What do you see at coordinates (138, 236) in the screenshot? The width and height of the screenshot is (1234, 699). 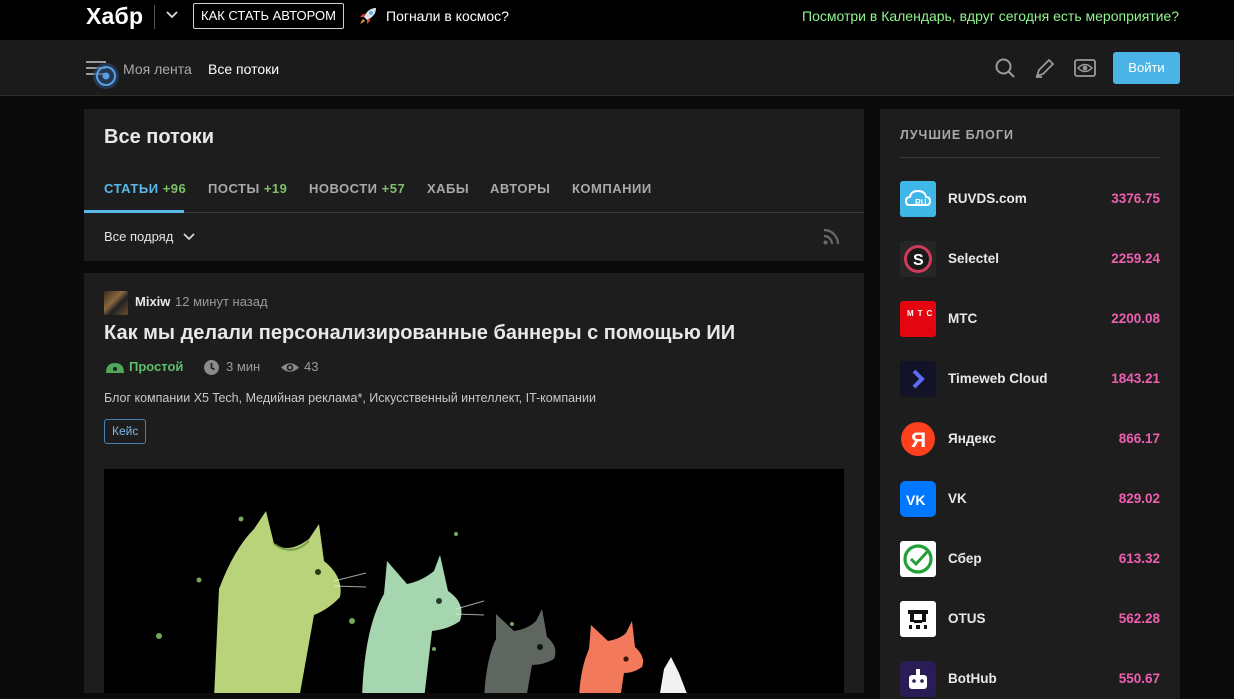 I see `filter-dropdown: Все подряд` at bounding box center [138, 236].